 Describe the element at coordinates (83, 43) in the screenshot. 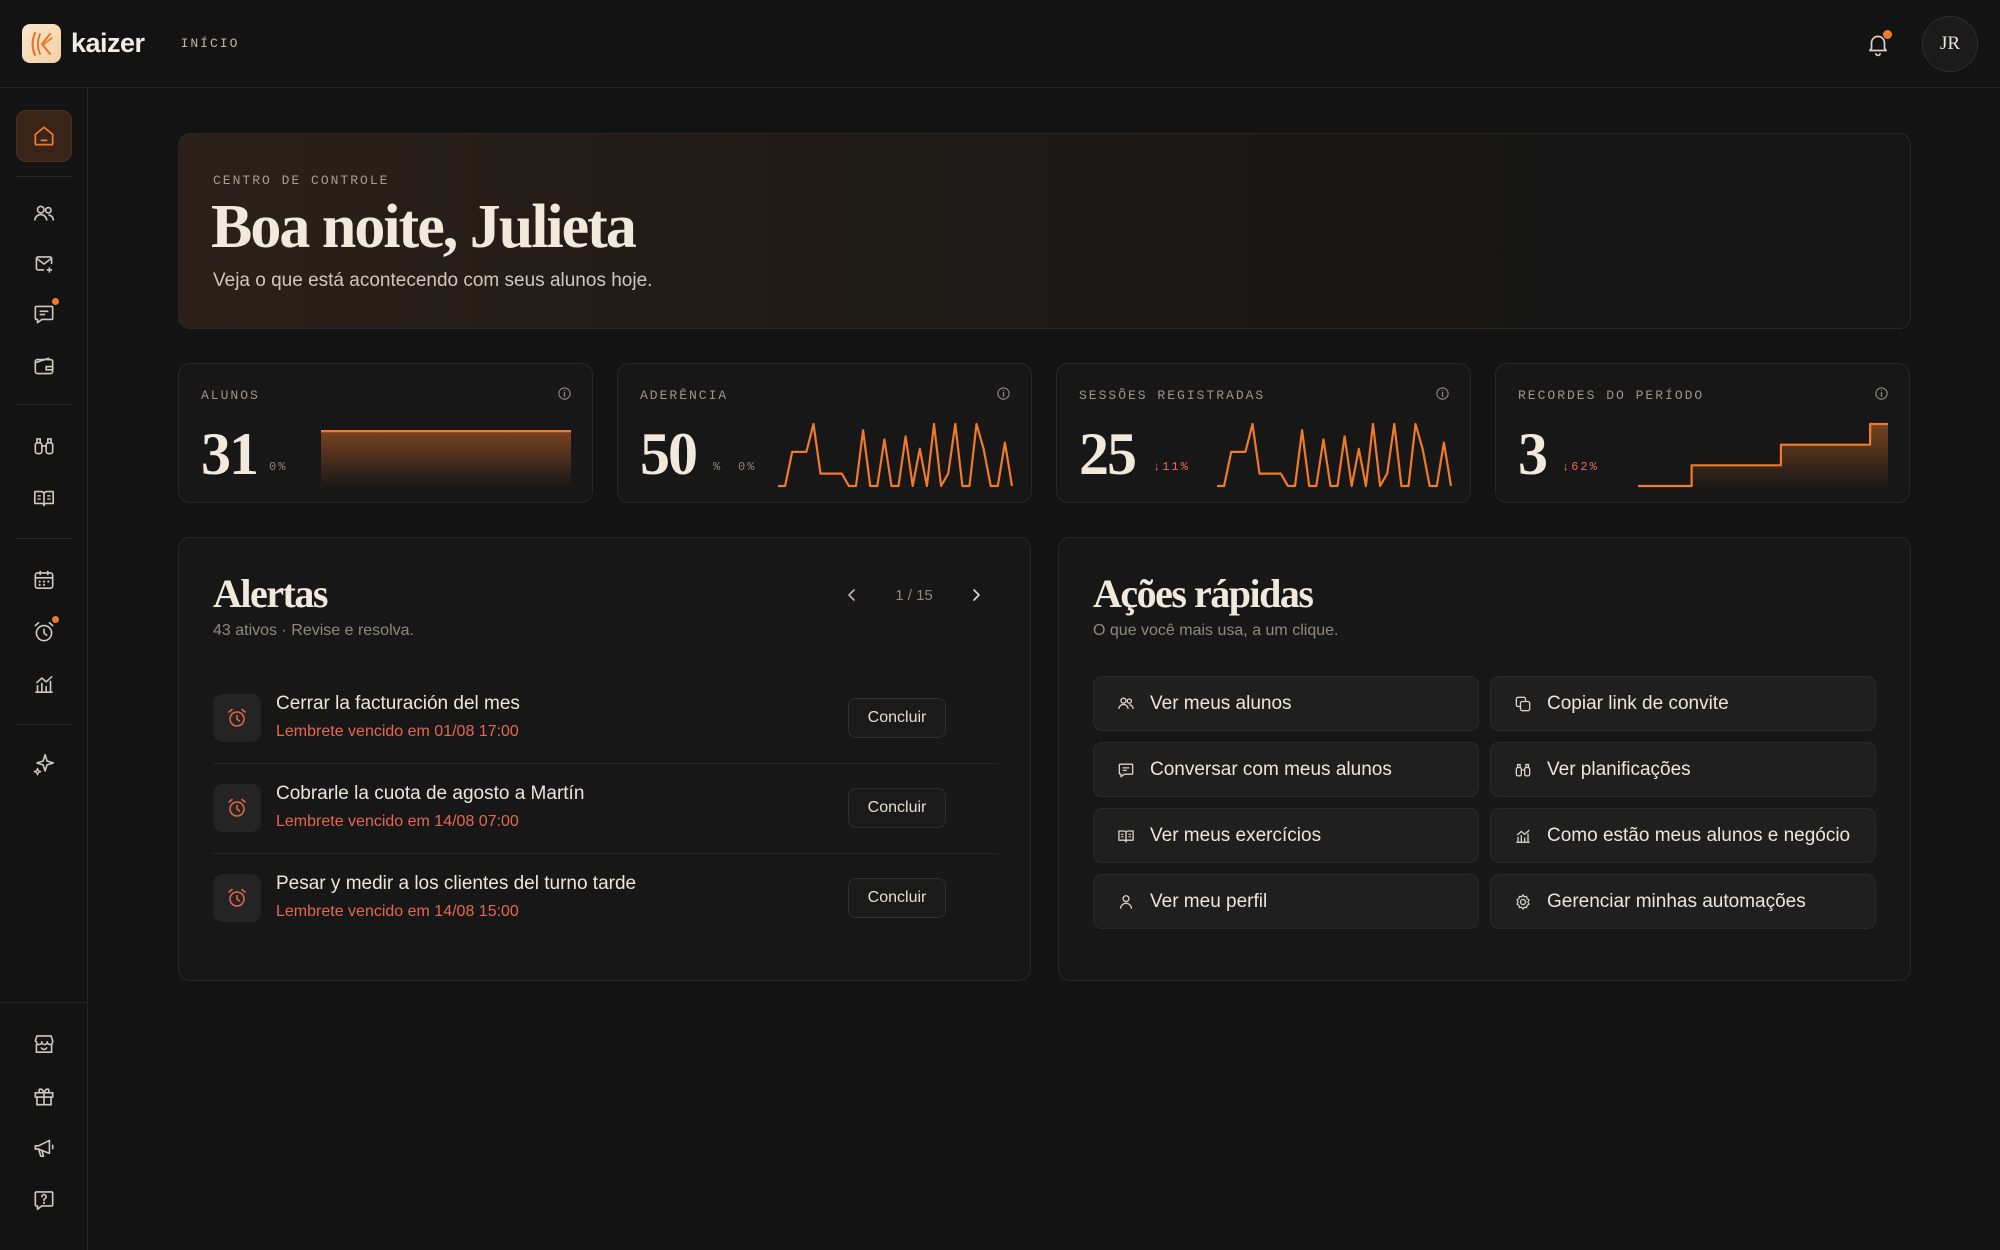

I see `logo: kaizer` at that location.